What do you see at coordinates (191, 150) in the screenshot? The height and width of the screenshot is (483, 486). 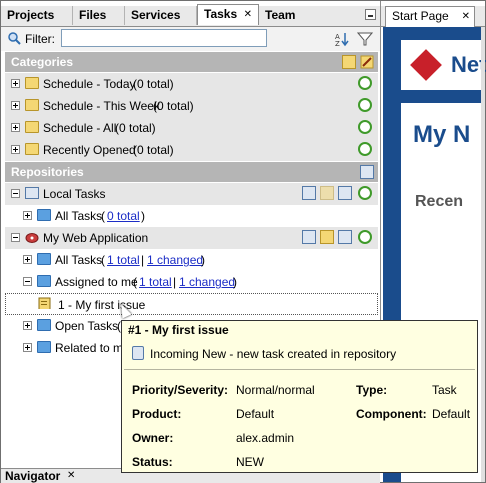 I see `category-item: Recently Opened (0 total)` at bounding box center [191, 150].